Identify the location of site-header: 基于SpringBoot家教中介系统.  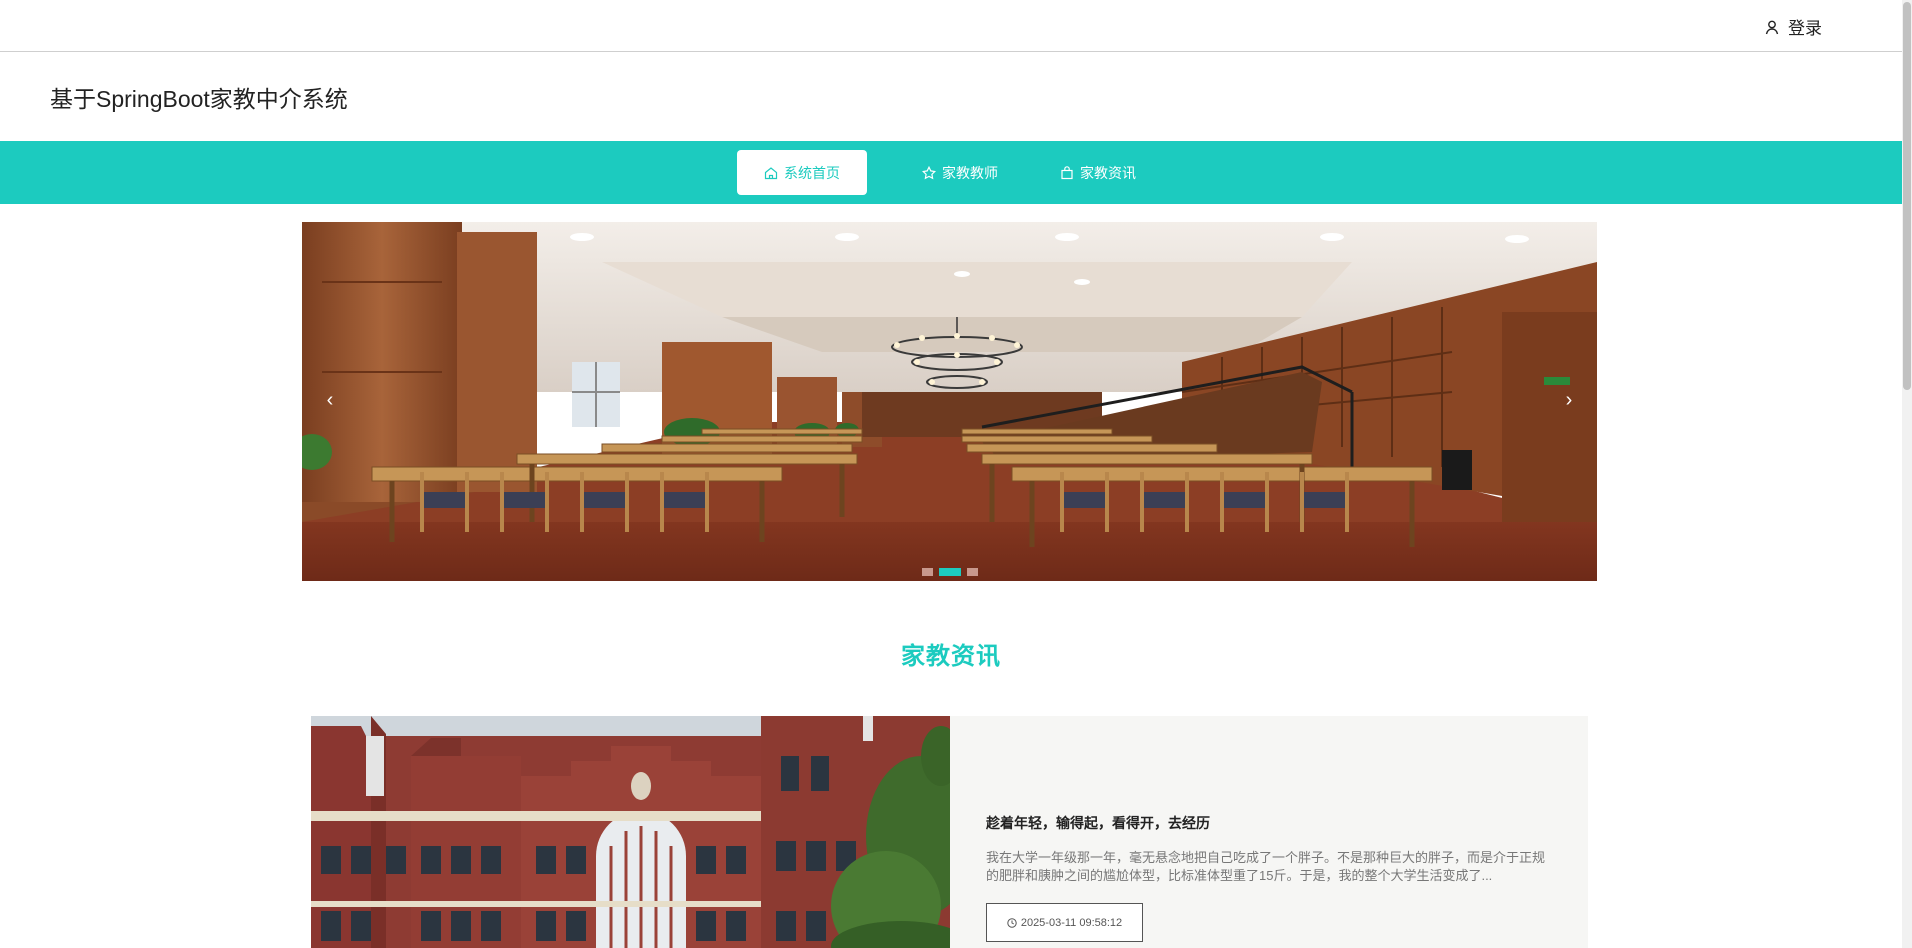
(951, 96).